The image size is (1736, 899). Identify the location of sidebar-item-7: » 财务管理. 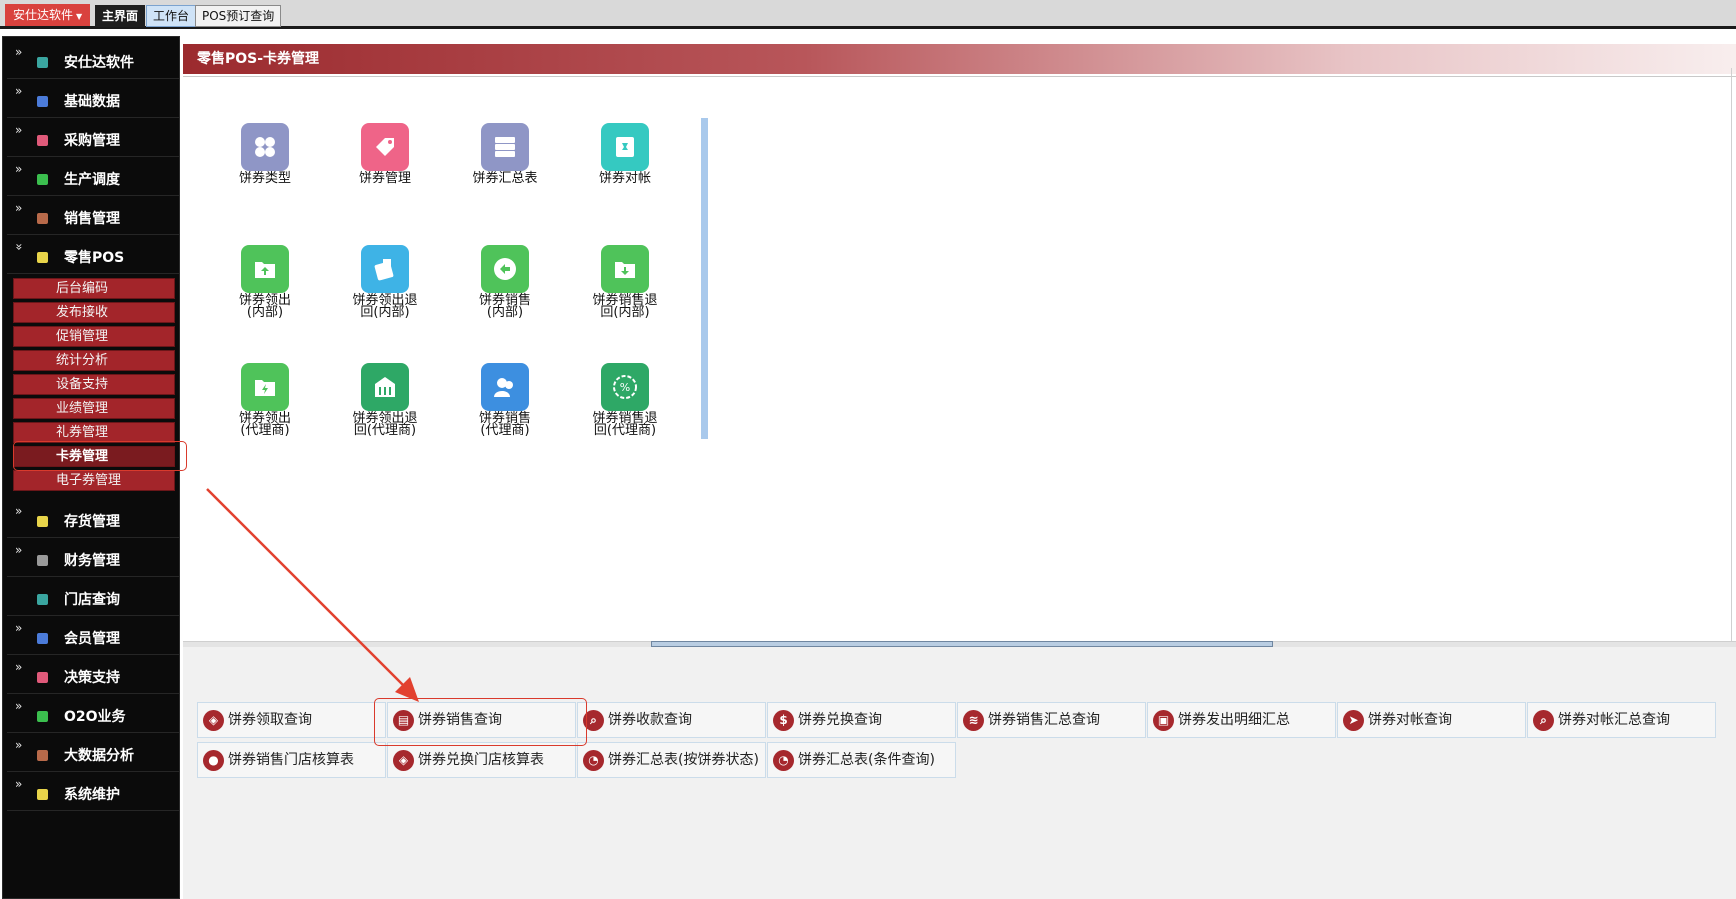
(93, 559).